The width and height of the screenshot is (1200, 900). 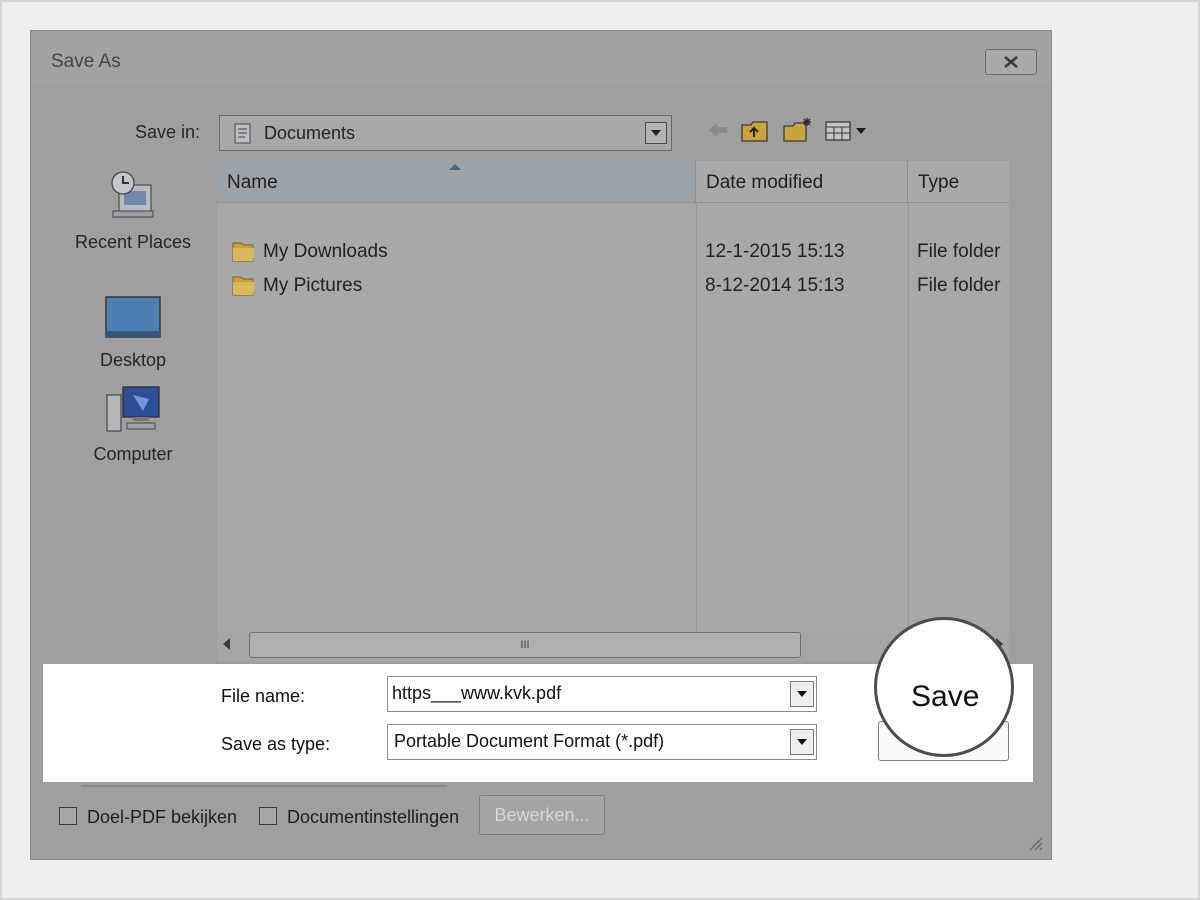 What do you see at coordinates (313, 285) in the screenshot?
I see `file-name-cell: My Pictures` at bounding box center [313, 285].